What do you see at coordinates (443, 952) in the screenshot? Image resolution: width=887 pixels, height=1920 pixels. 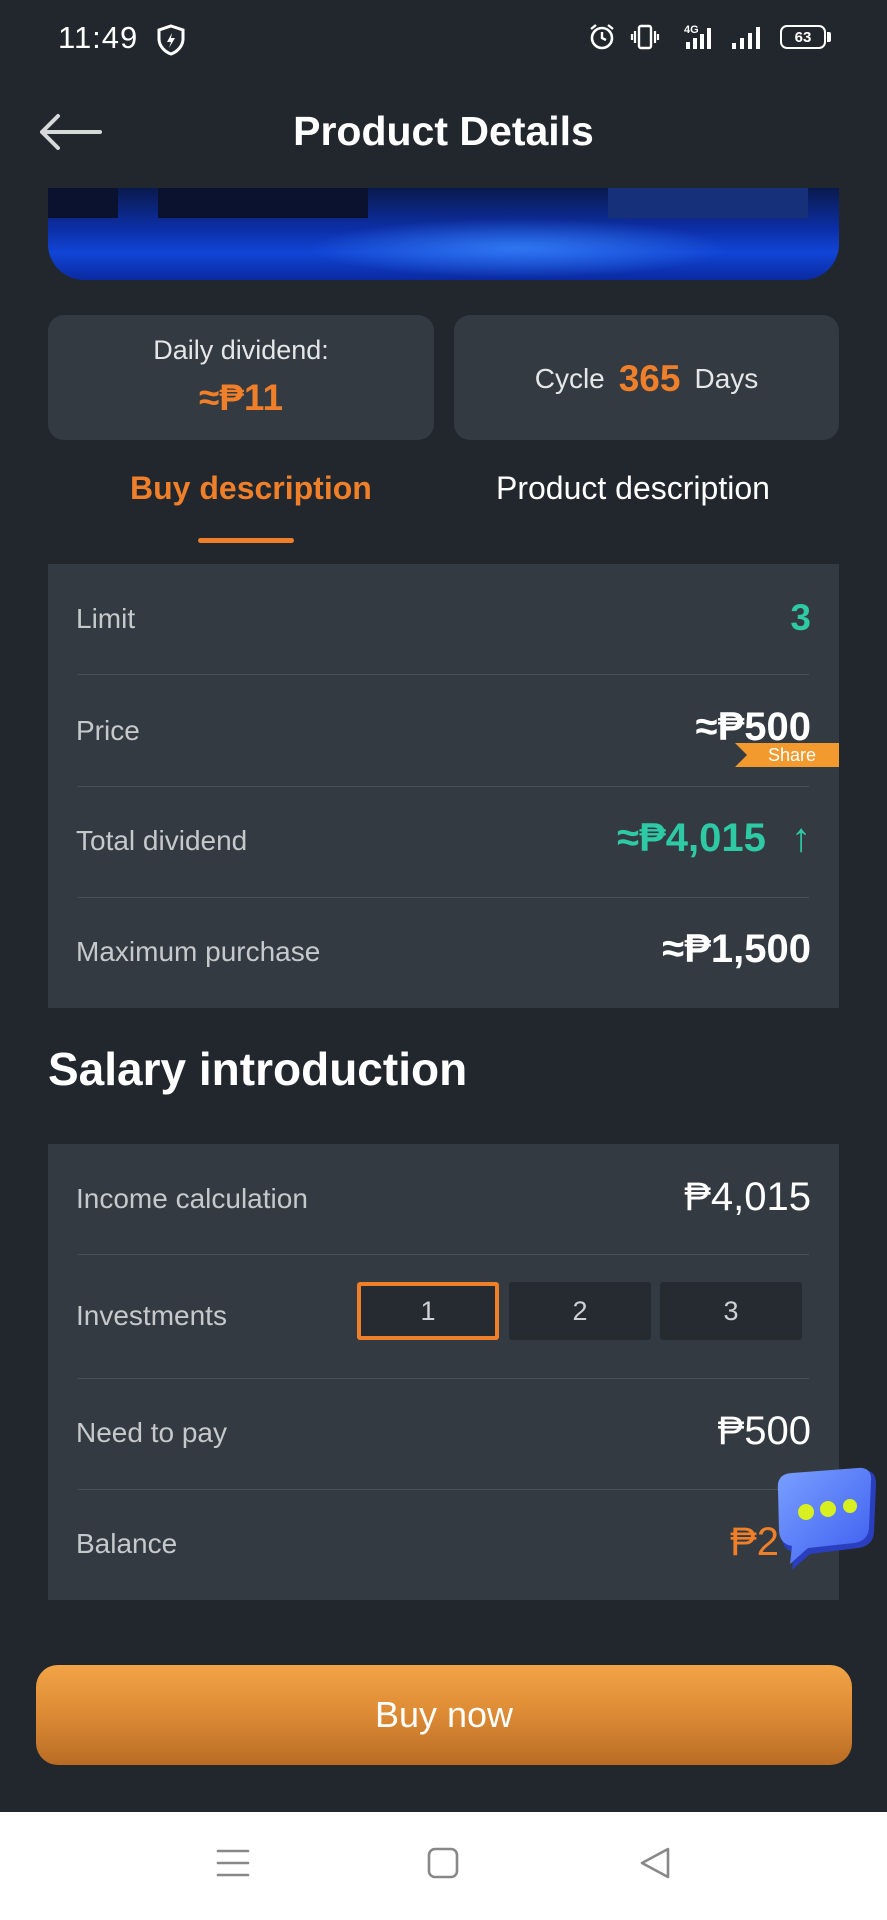 I see `max-purchase-row: Maximum purchase ≈₱1,500` at bounding box center [443, 952].